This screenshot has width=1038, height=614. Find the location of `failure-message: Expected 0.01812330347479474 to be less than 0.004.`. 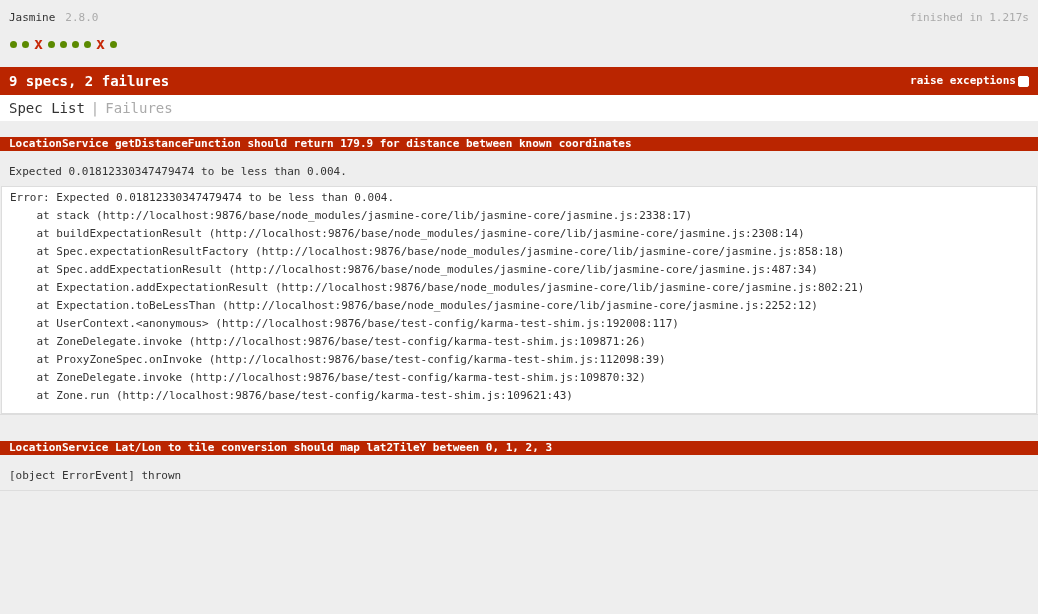

failure-message: Expected 0.01812330347479474 to be less than 0.004. is located at coordinates (178, 172).